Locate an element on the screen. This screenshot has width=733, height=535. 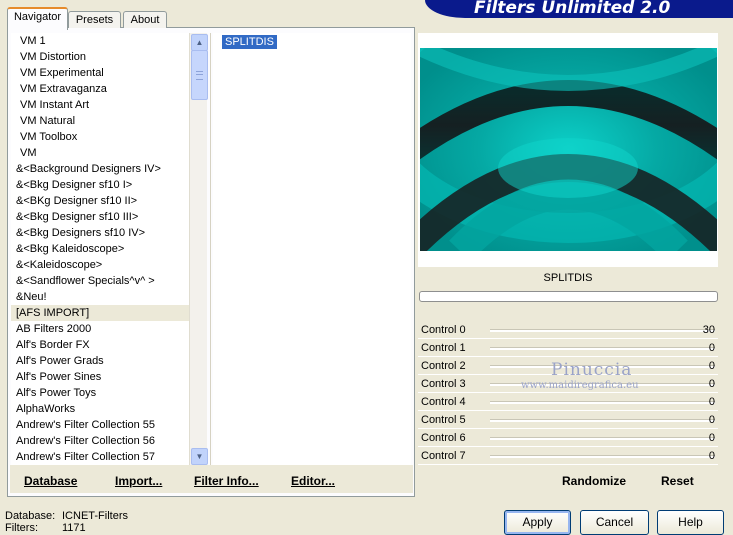
category-item: Andrew's Filter Collection 57 is located at coordinates (100, 457).